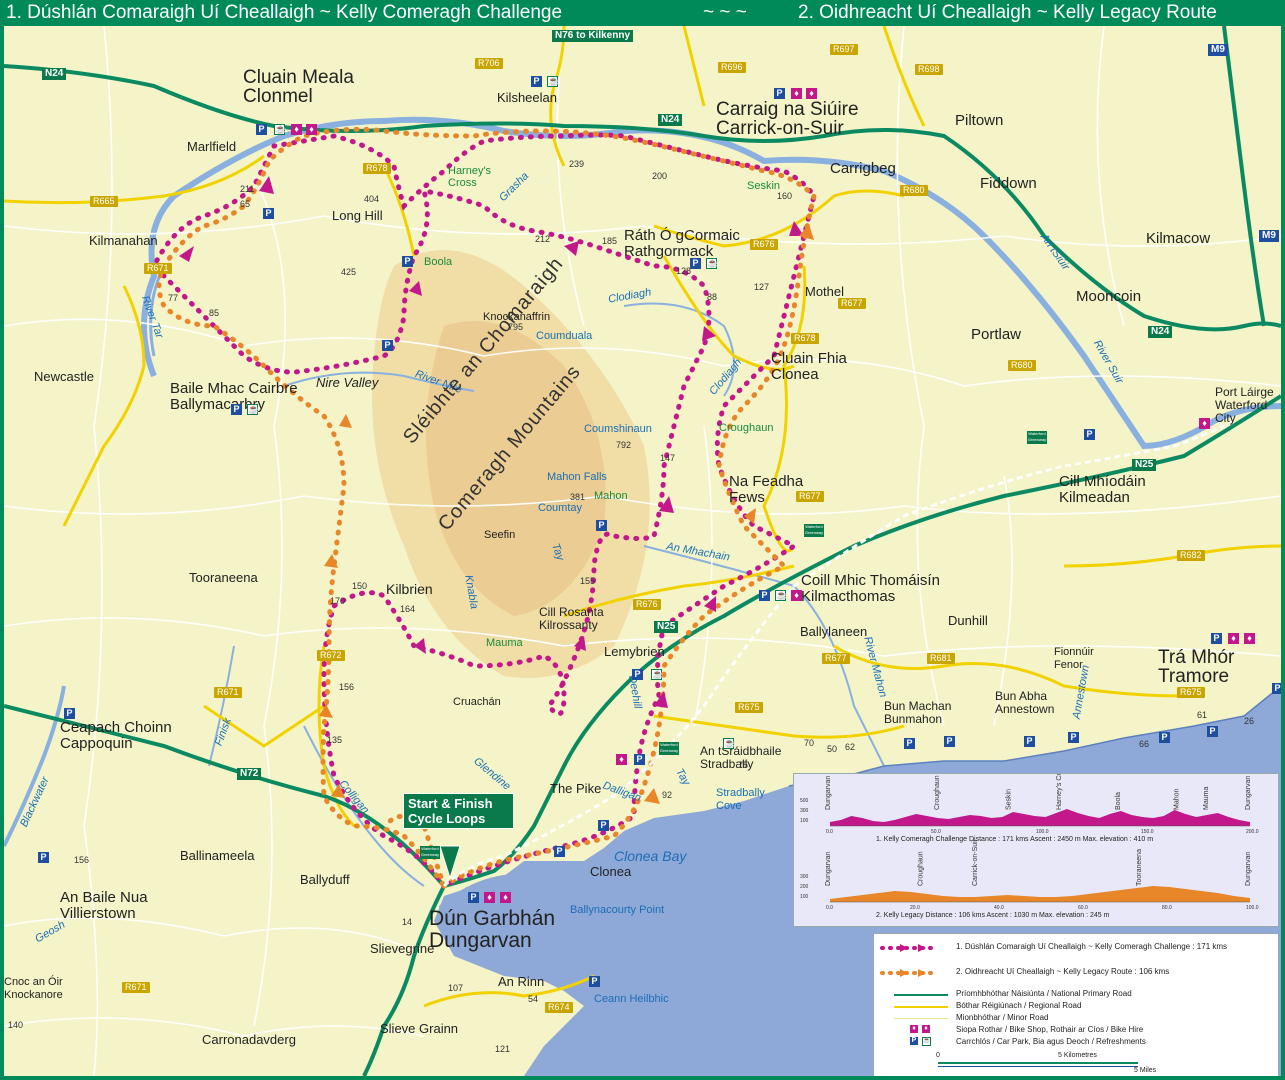  Describe the element at coordinates (1252, 832) in the screenshot. I see `profile-x-tick: 200.0` at that location.